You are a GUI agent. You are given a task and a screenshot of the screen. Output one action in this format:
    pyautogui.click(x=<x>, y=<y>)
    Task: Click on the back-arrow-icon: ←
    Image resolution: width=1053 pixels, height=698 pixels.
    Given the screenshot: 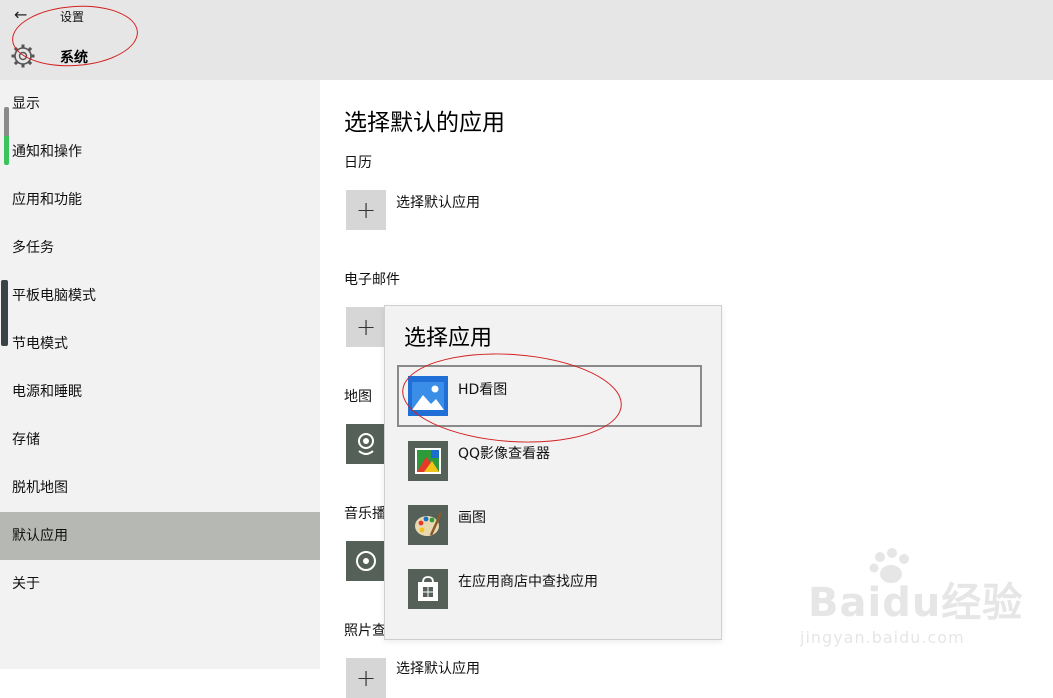 What is the action you would take?
    pyautogui.click(x=24, y=15)
    